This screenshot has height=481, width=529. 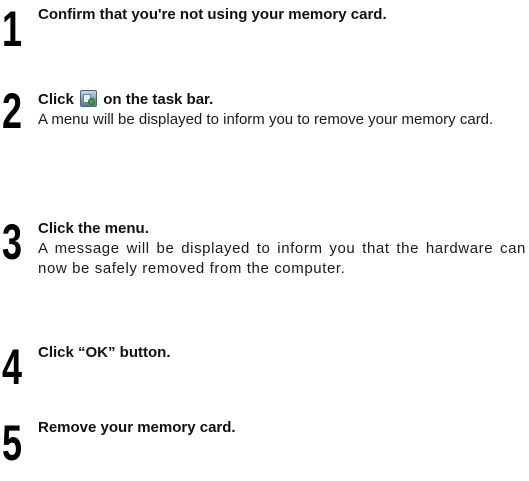 What do you see at coordinates (93, 228) in the screenshot?
I see `step-title: Click the menu.` at bounding box center [93, 228].